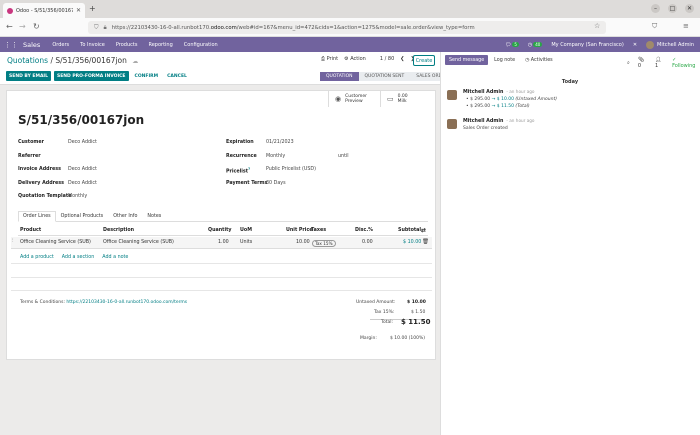  I want to click on header-subtotal: Subtotal, so click(409, 230).